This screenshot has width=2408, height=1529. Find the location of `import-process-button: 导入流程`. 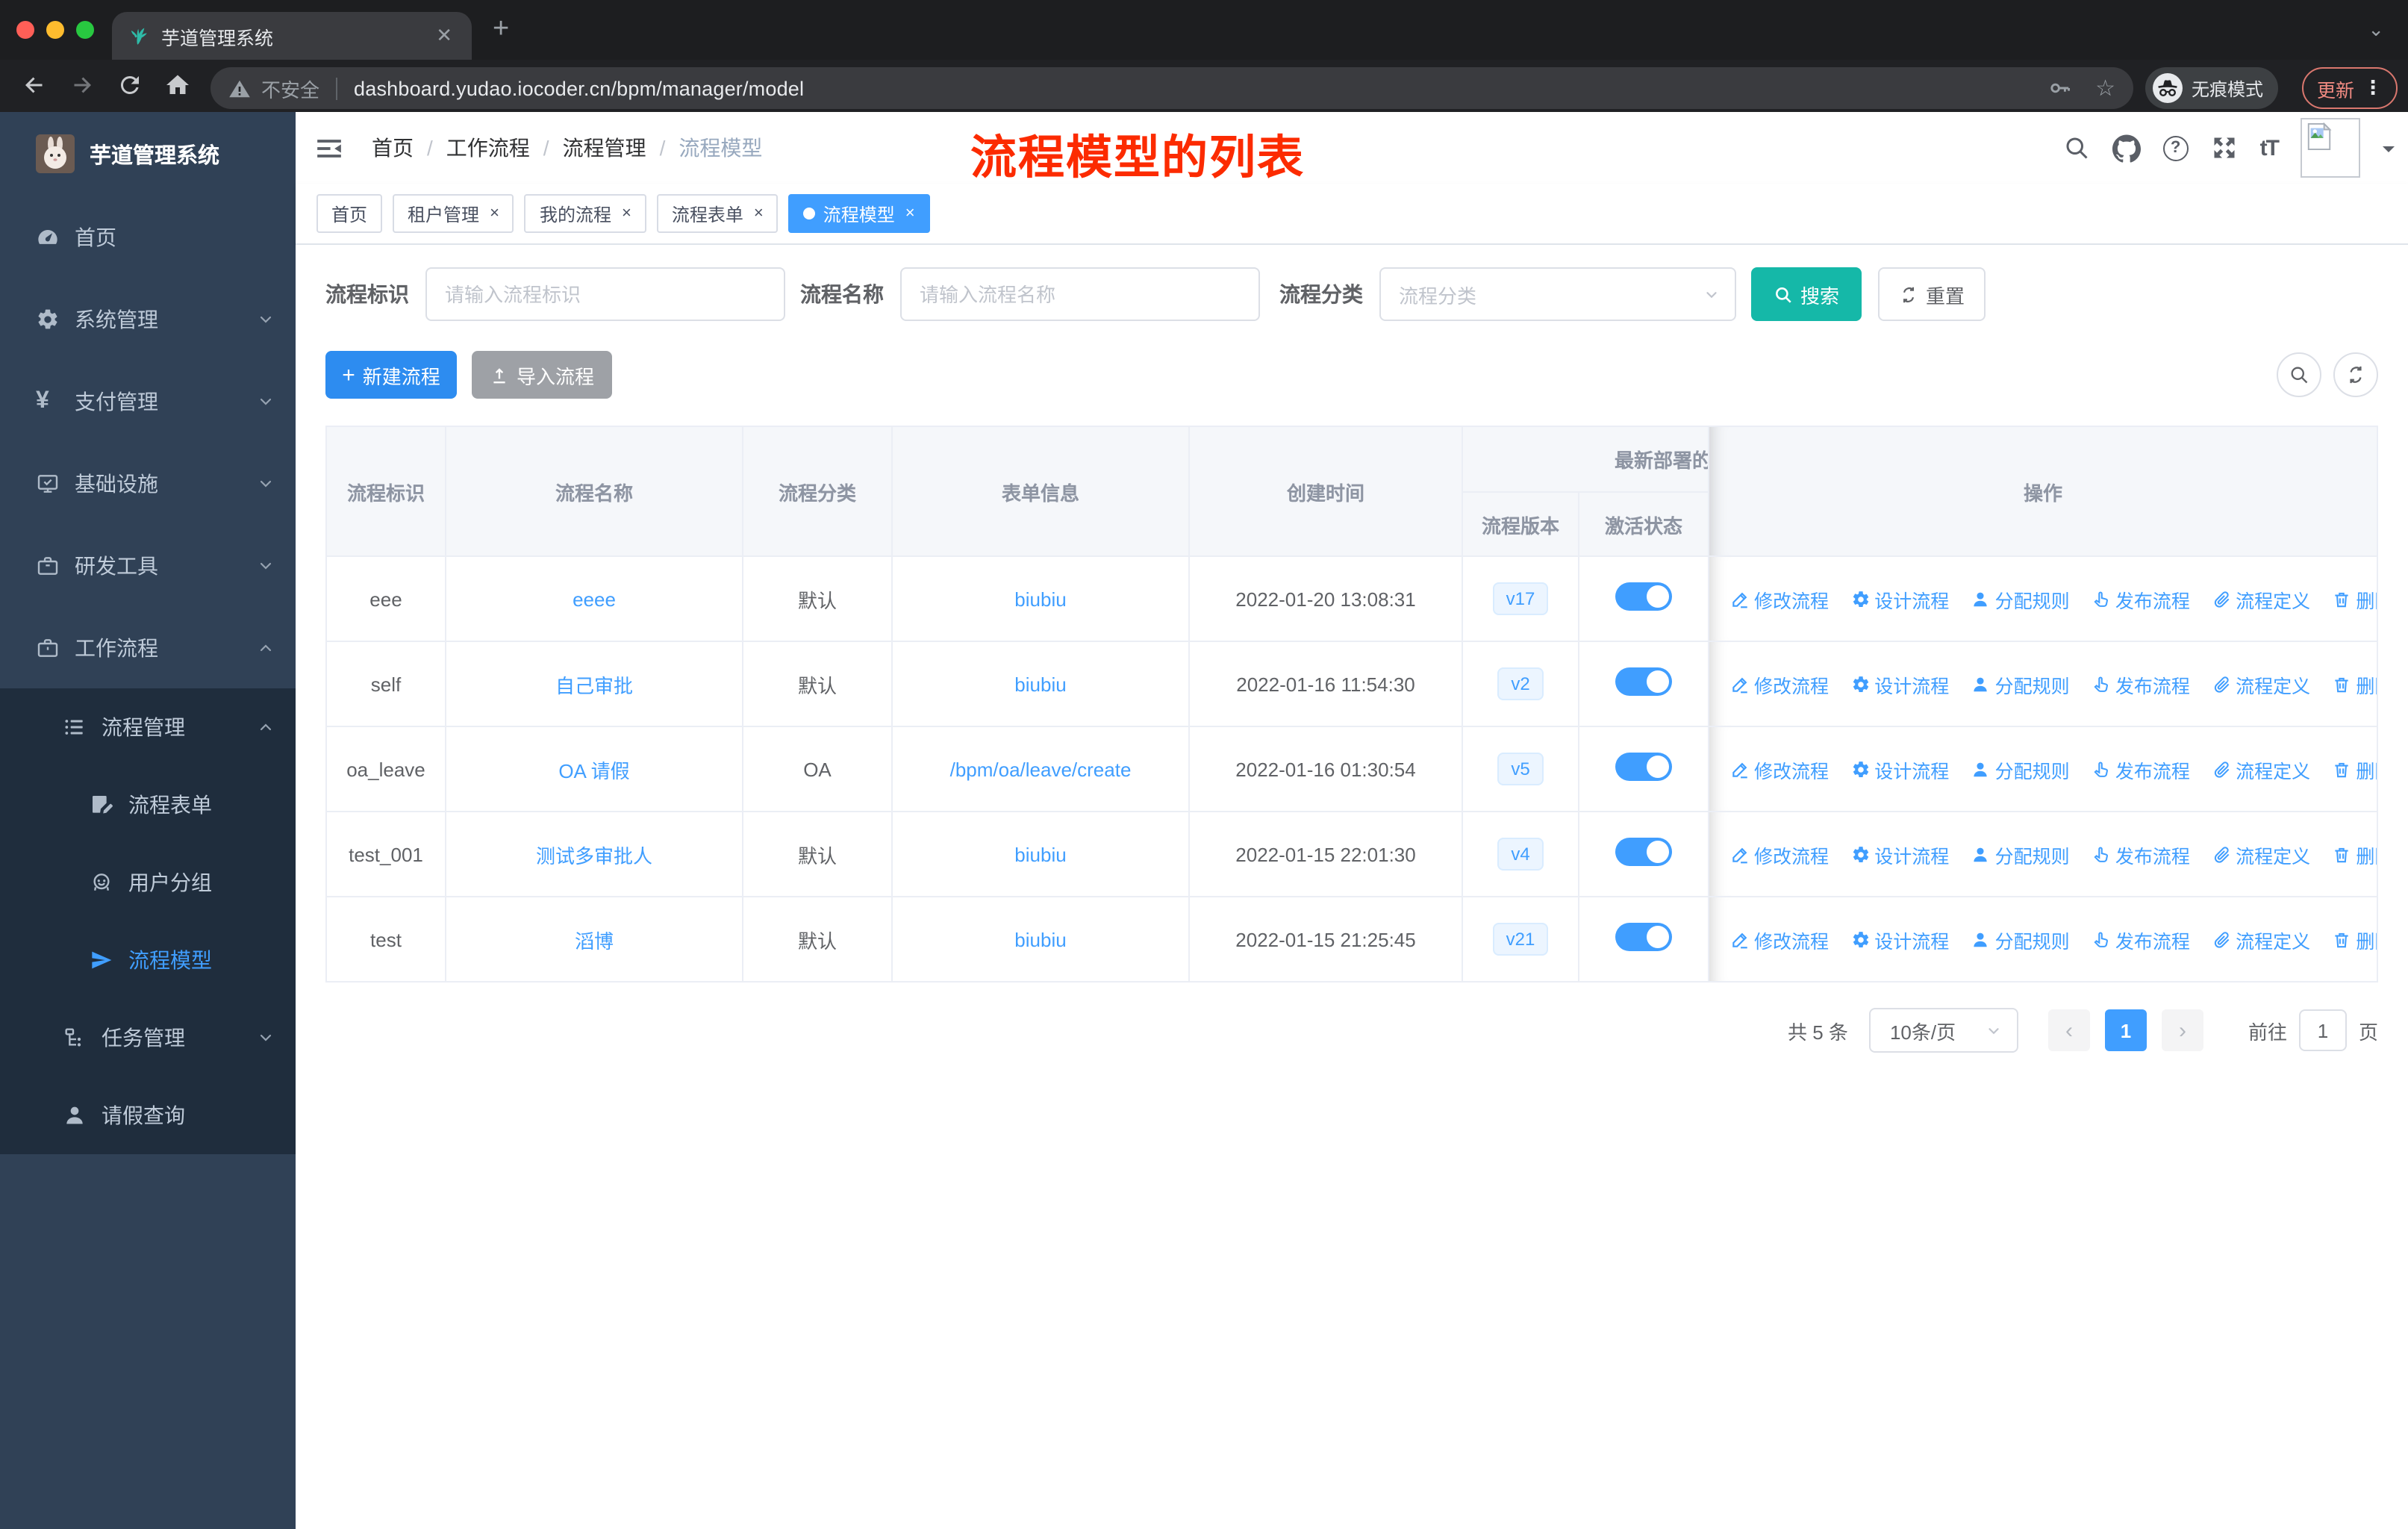

import-process-button: 导入流程 is located at coordinates (542, 375).